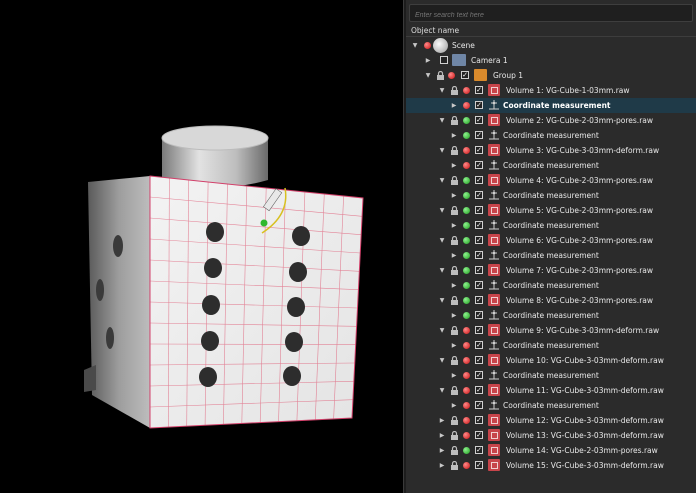 The height and width of the screenshot is (493, 696). What do you see at coordinates (551, 450) in the screenshot?
I see `tree-item-volume: ▶ ✓ Volume 14: VG-Cube-2-03mm-pores.raw` at bounding box center [551, 450].